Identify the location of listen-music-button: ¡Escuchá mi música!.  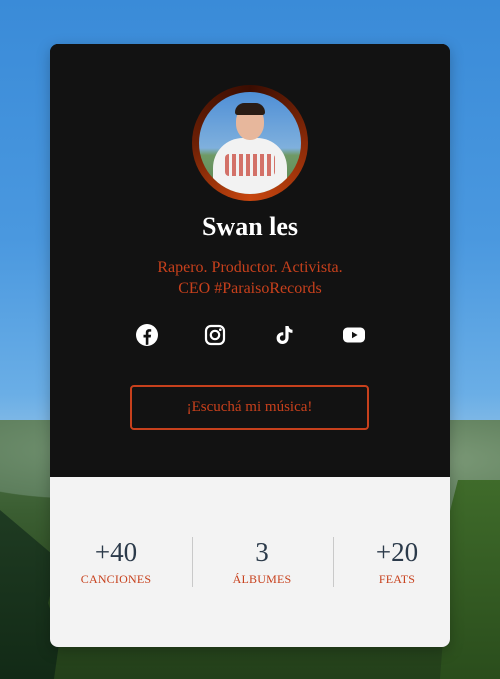
(249, 407).